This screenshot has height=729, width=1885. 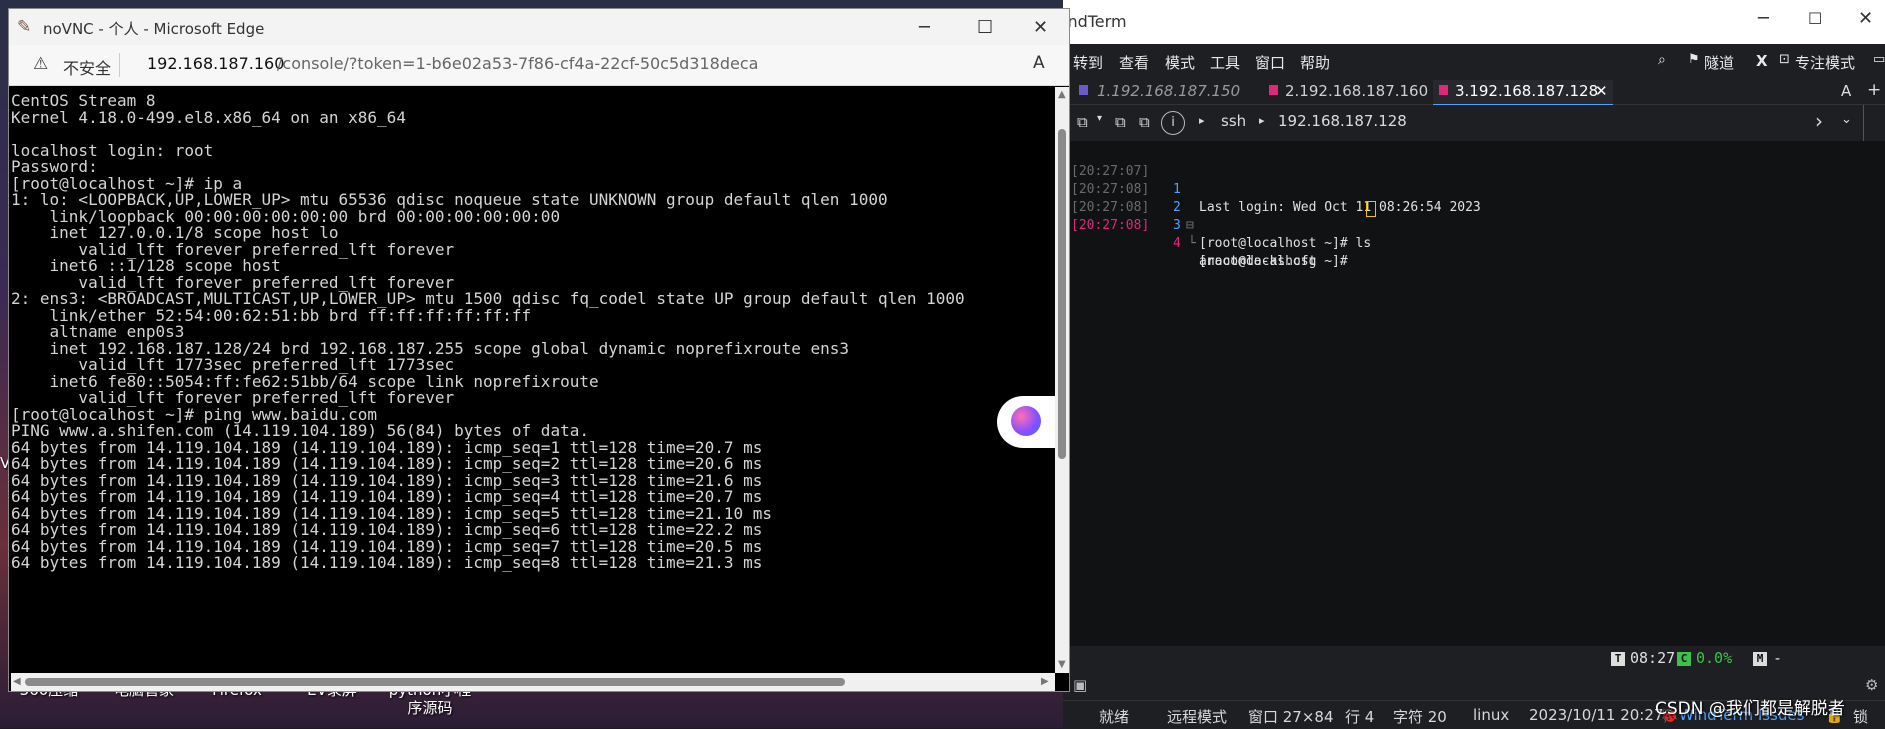 What do you see at coordinates (1062, 294) in the screenshot?
I see `vertical-scroll-thumb` at bounding box center [1062, 294].